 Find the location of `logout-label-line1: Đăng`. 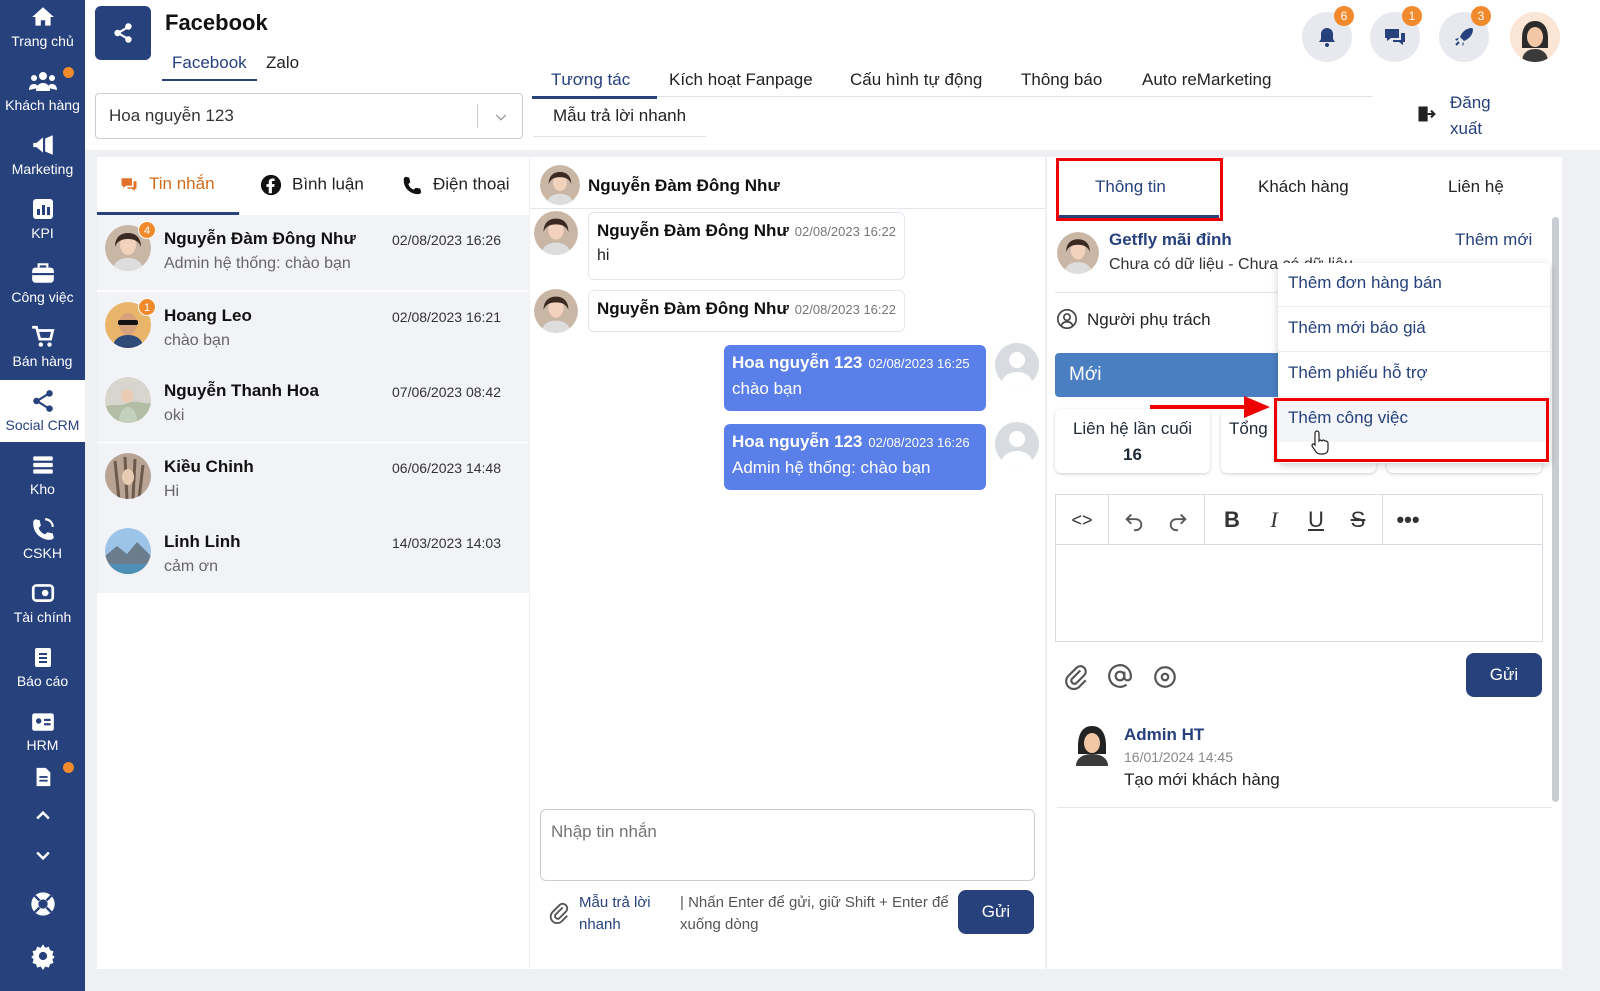

logout-label-line1: Đăng is located at coordinates (1470, 102).